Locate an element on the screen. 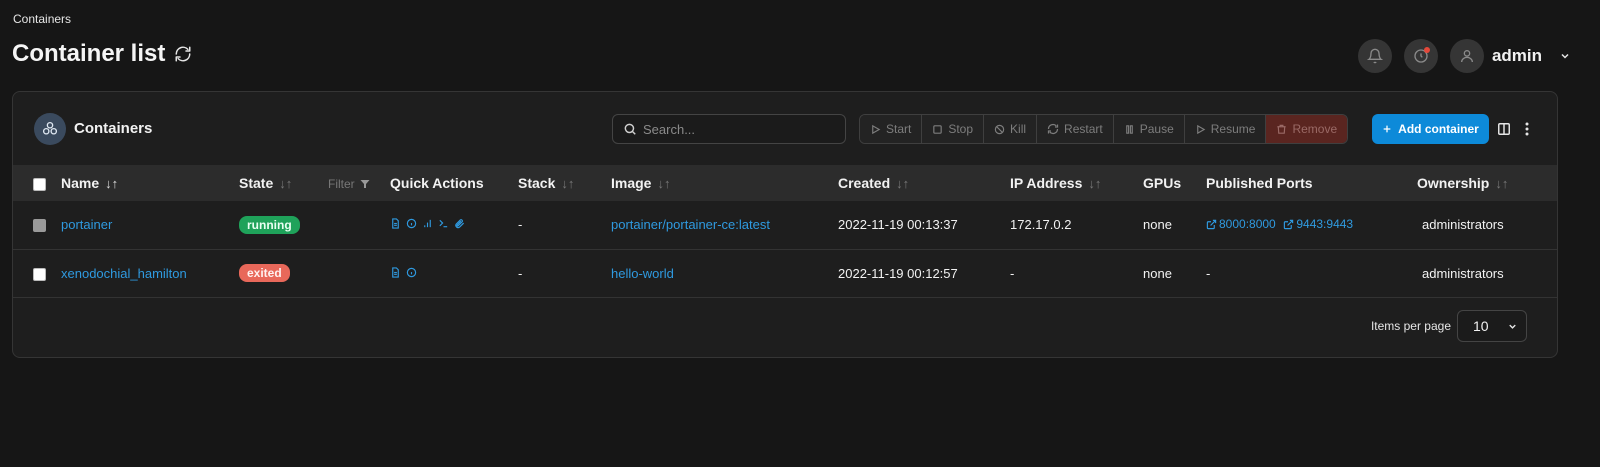  bell-icon is located at coordinates (1374, 56).